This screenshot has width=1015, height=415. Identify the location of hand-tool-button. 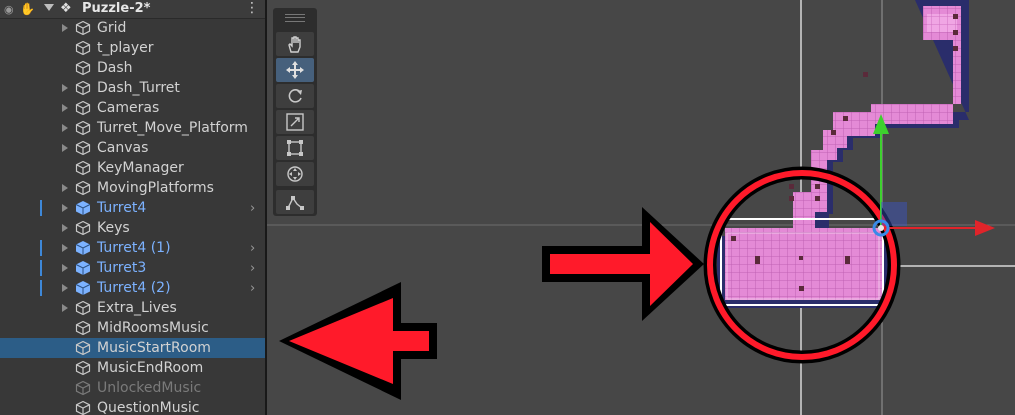
(295, 44).